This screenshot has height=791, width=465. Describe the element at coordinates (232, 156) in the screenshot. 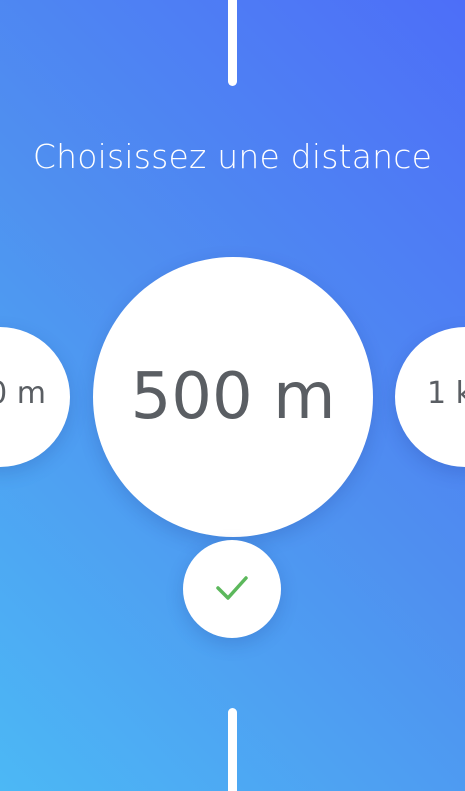

I see `page-title: Choisissez une distance` at that location.